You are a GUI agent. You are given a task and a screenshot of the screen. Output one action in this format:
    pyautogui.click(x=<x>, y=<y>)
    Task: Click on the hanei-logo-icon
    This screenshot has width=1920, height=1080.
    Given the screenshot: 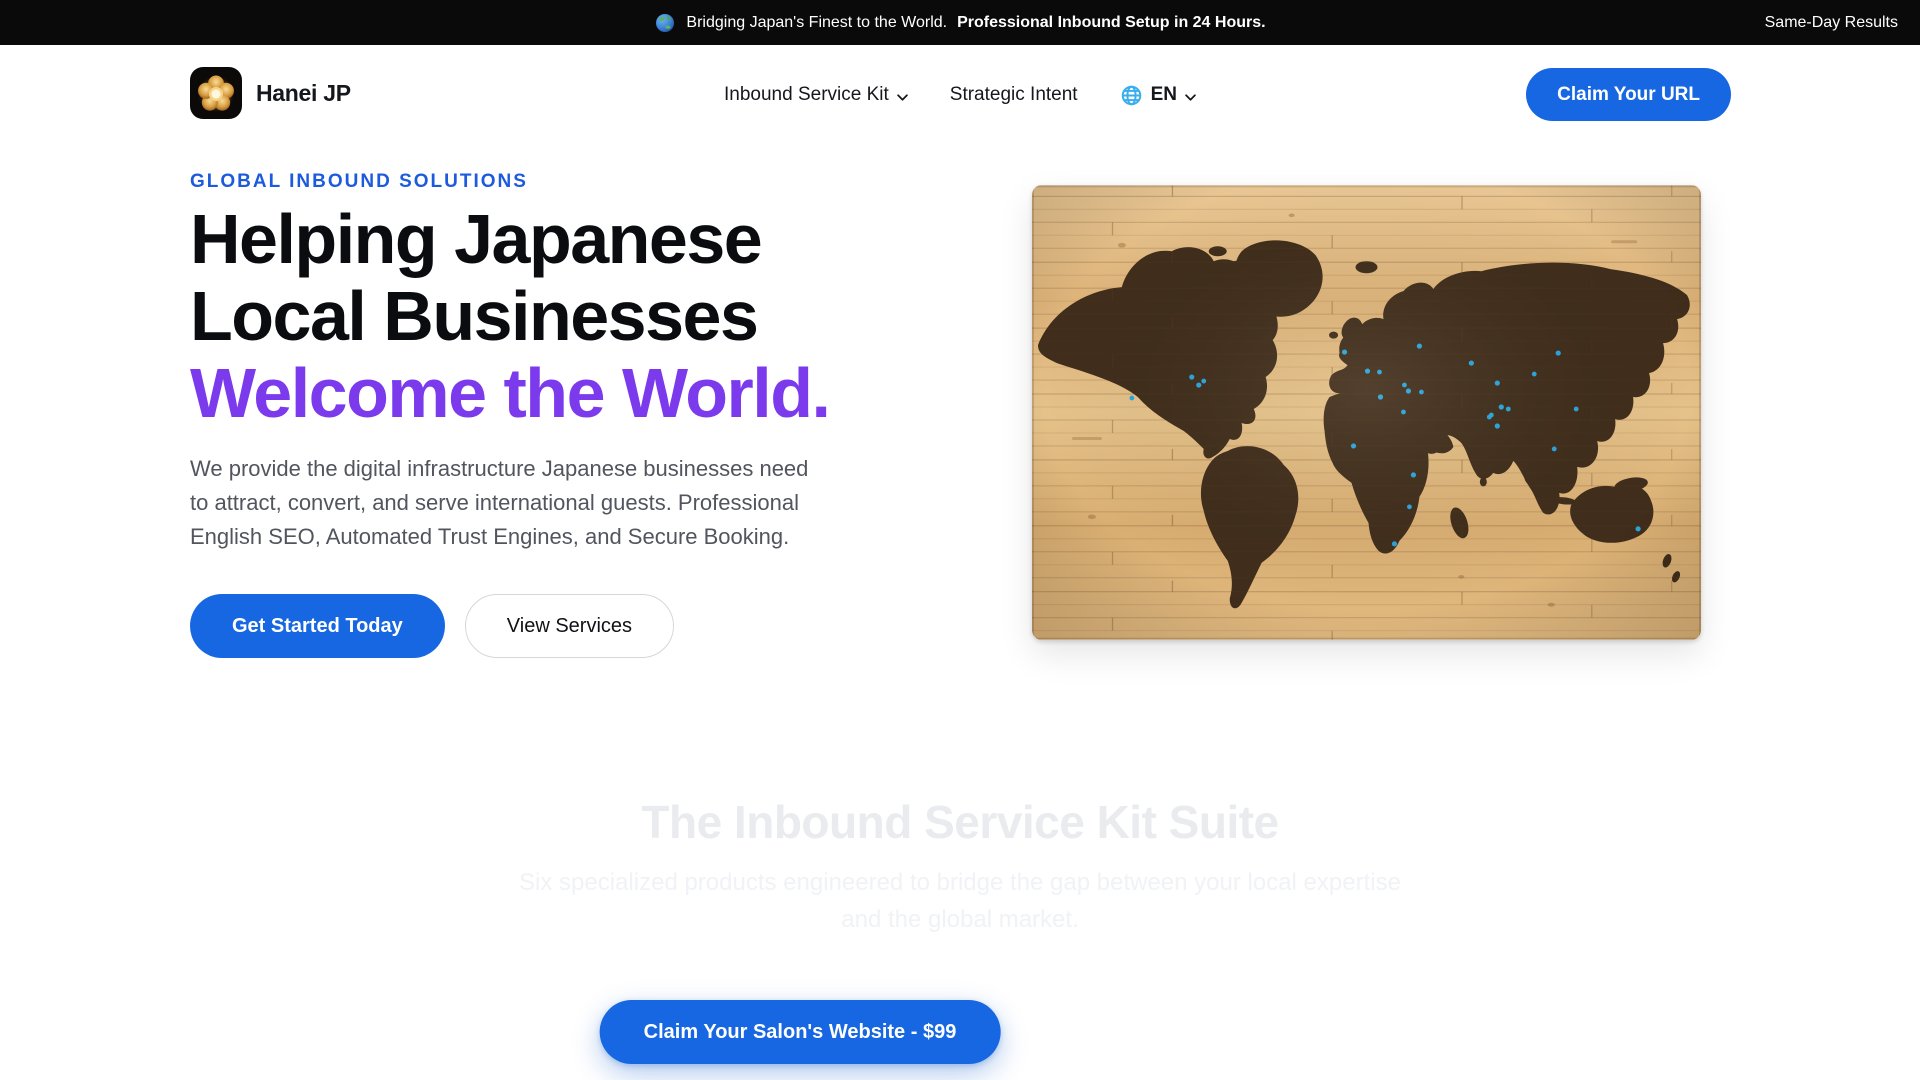 What is the action you would take?
    pyautogui.click(x=216, y=93)
    